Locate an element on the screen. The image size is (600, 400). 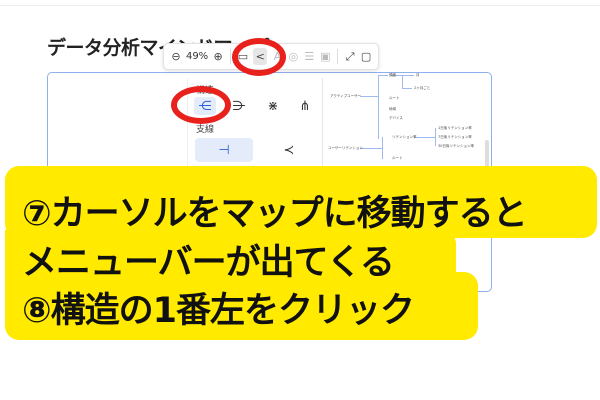
node-d1: 1日後リテンション率 is located at coordinates (455, 128).